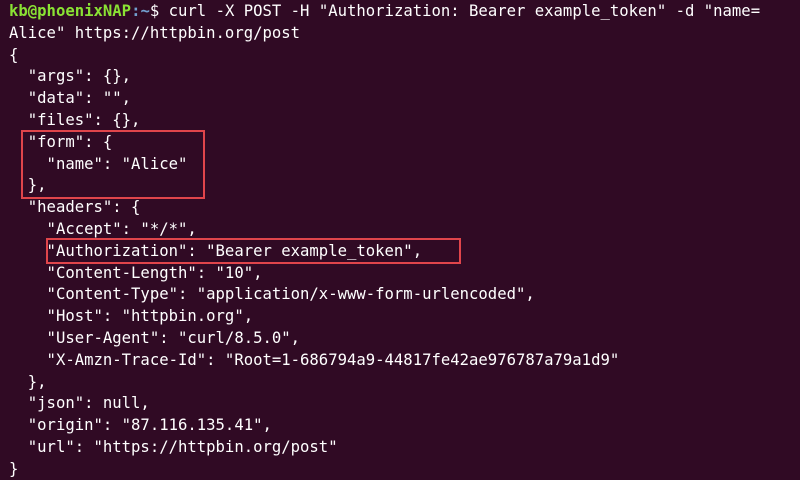  I want to click on output-line: "name": "Alice", so click(98, 163).